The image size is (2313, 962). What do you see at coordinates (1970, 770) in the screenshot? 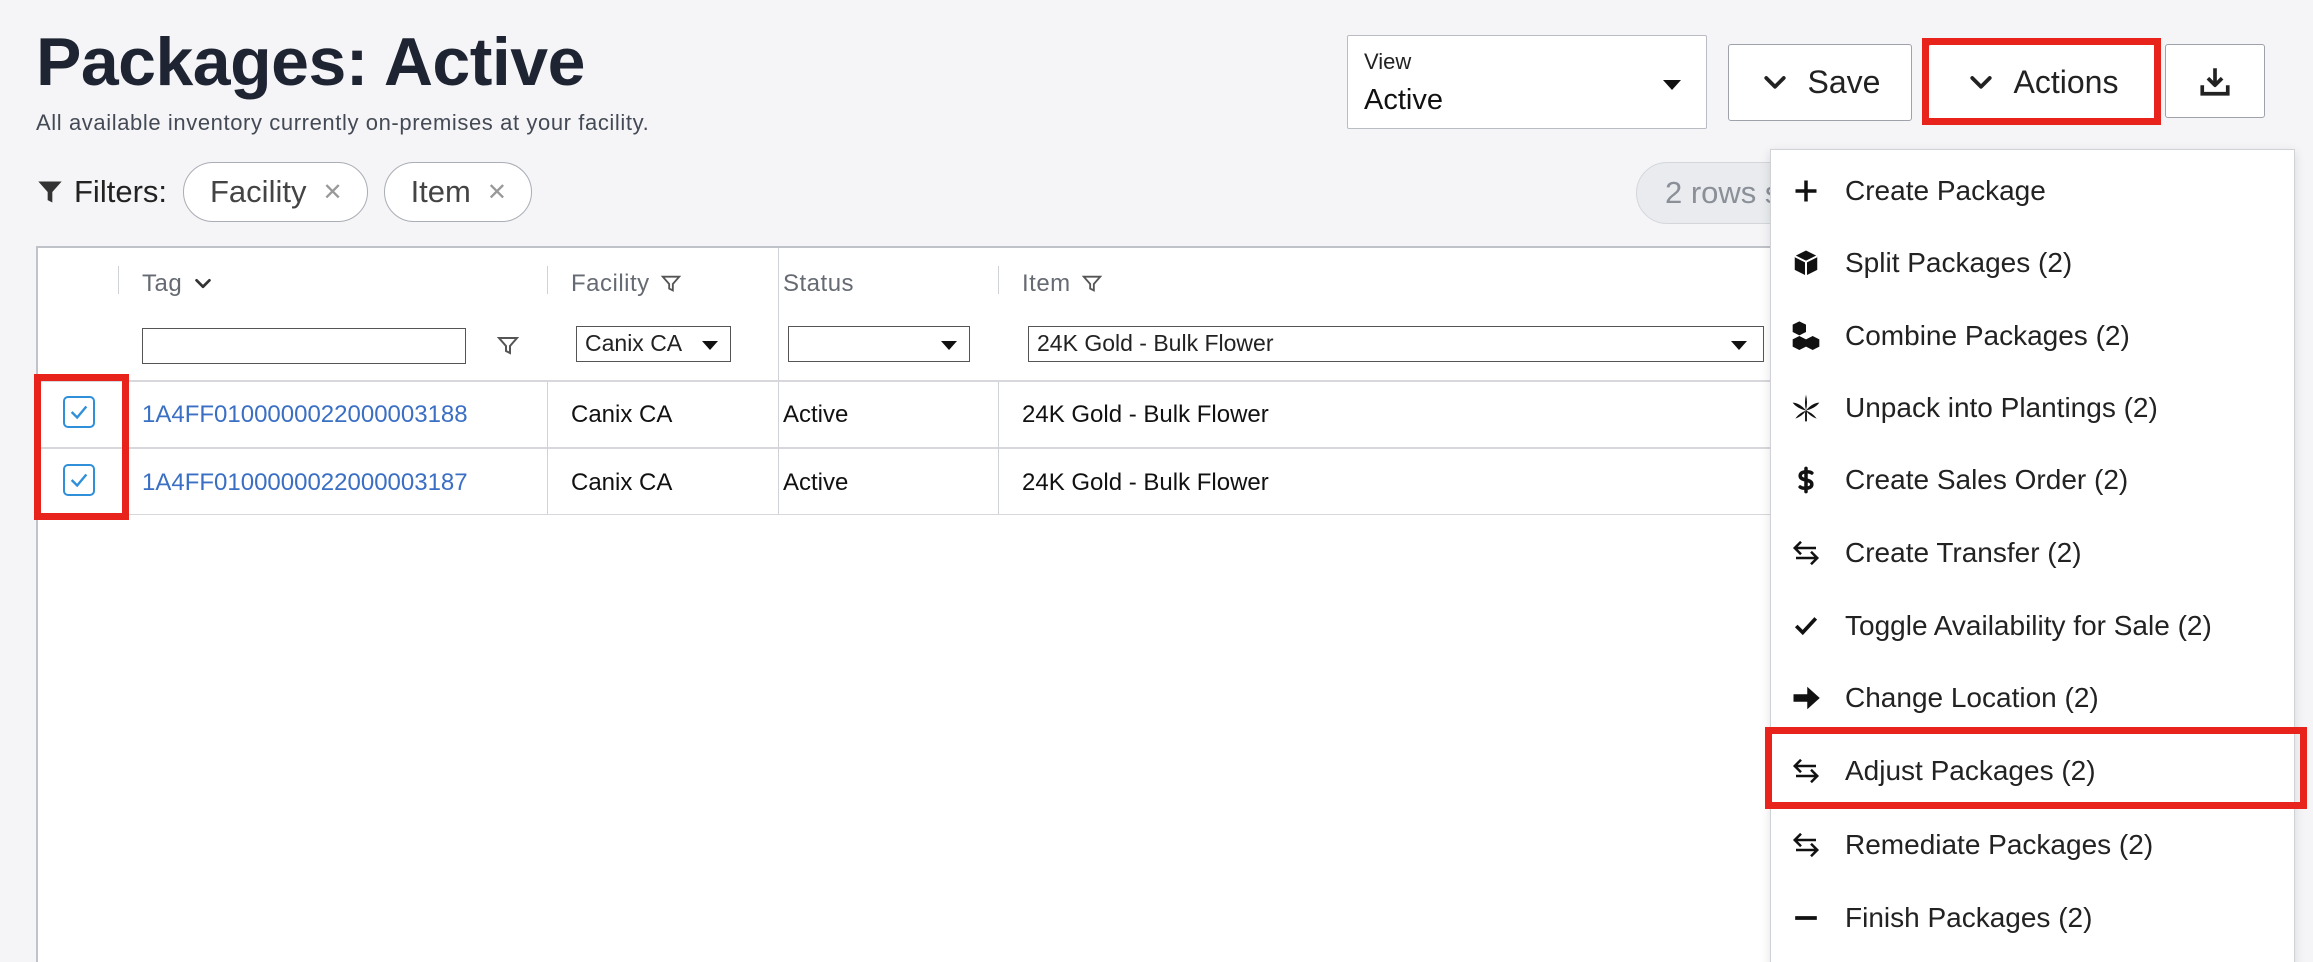
I see `menu-item-label: Adjust Packages (2)` at bounding box center [1970, 770].